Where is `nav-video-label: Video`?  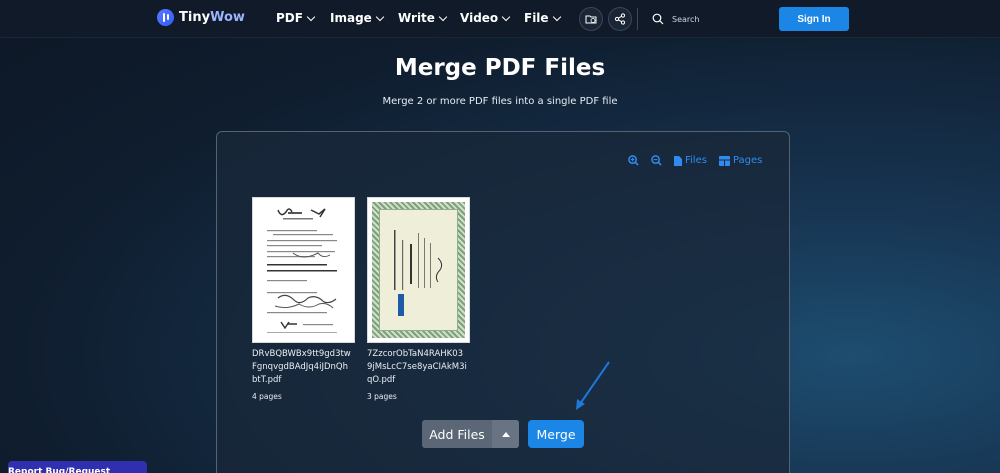
nav-video-label: Video is located at coordinates (479, 18).